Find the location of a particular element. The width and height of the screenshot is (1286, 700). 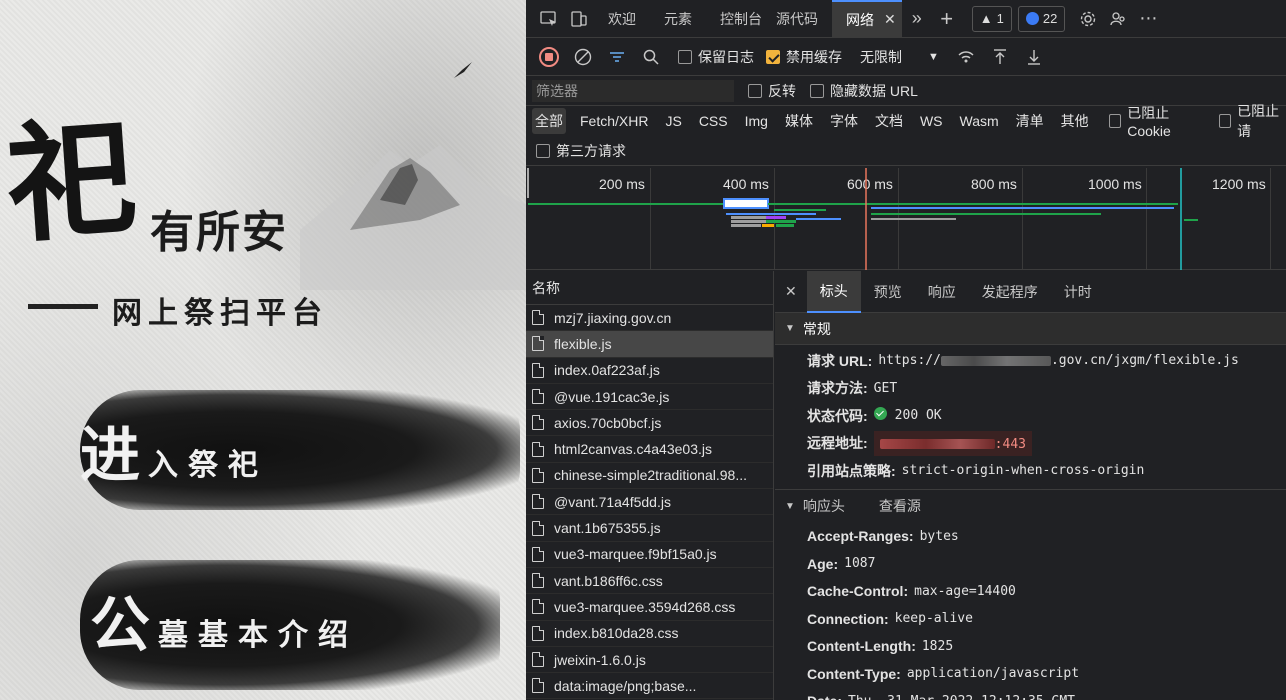

request-row: jweixin-1.6.0.js is located at coordinates (649, 660).